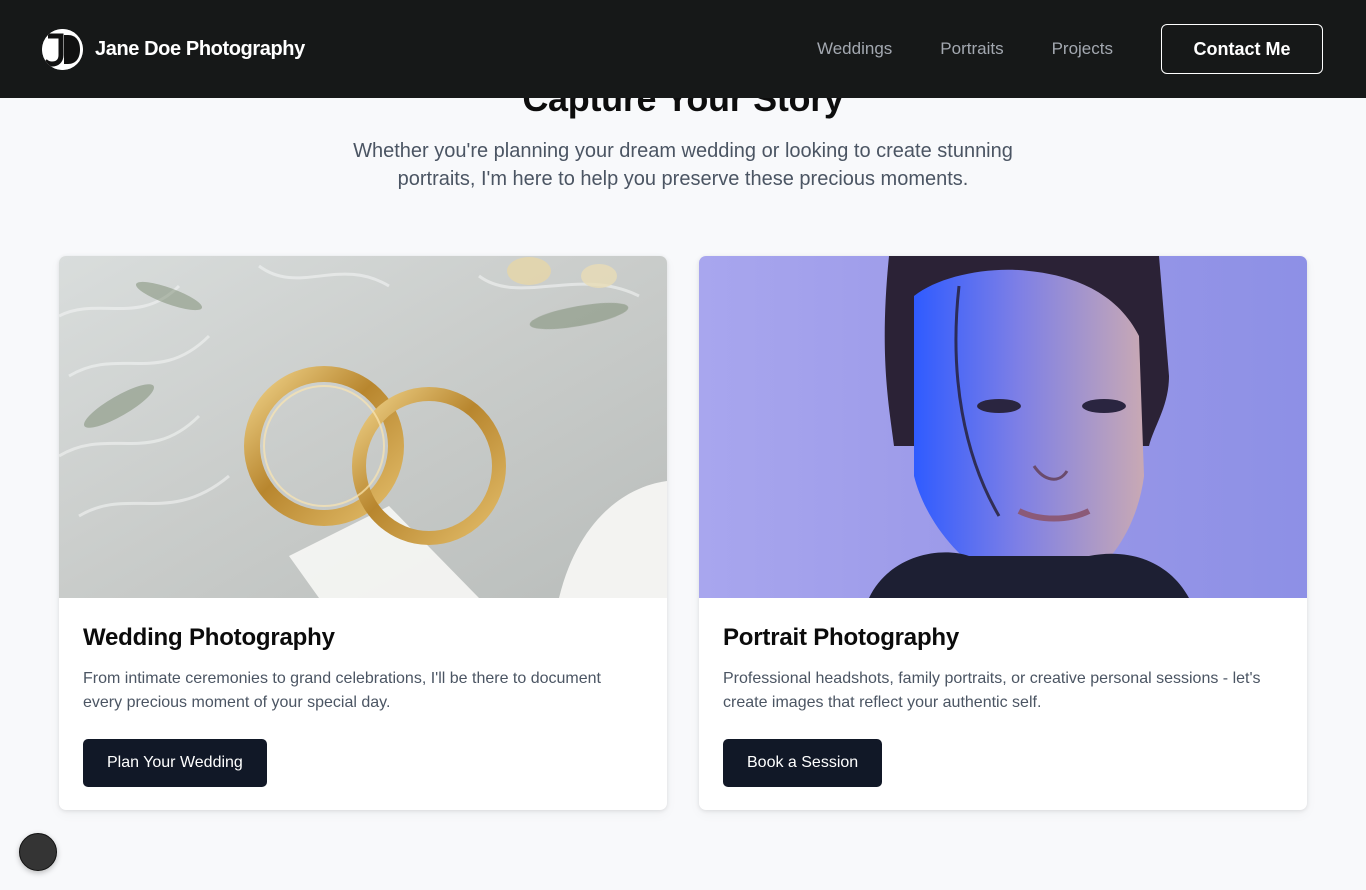  What do you see at coordinates (854, 49) in the screenshot?
I see `nav-weddings: Weddings` at bounding box center [854, 49].